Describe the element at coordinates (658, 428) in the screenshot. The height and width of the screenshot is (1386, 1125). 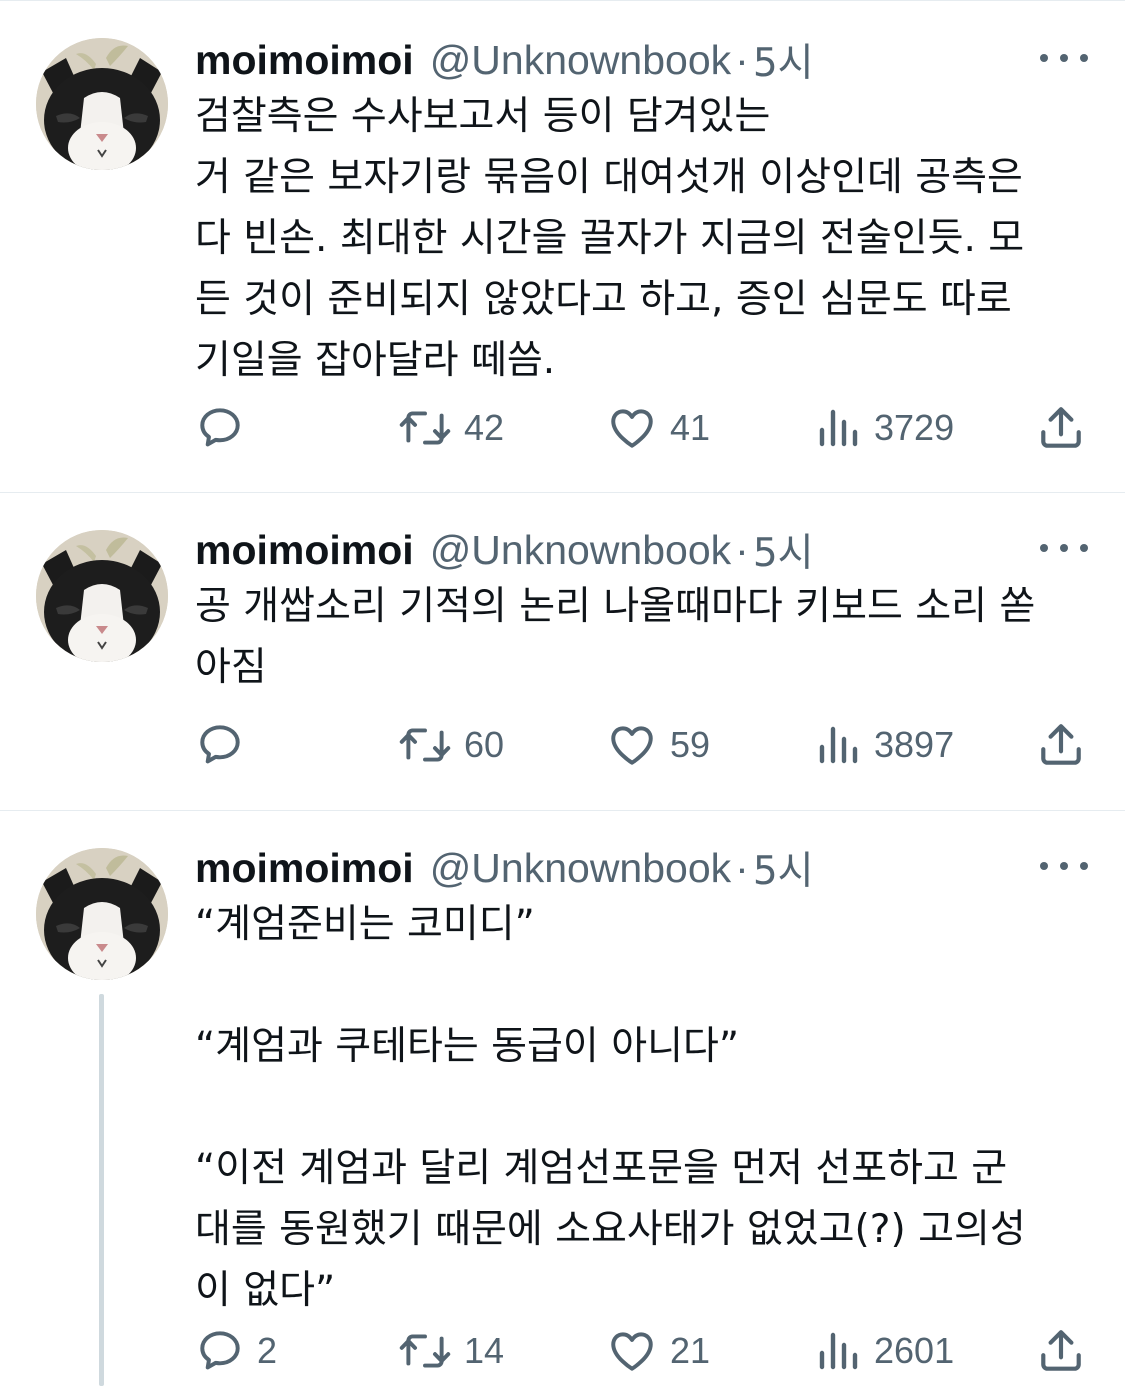
I see `like-button: 41` at that location.